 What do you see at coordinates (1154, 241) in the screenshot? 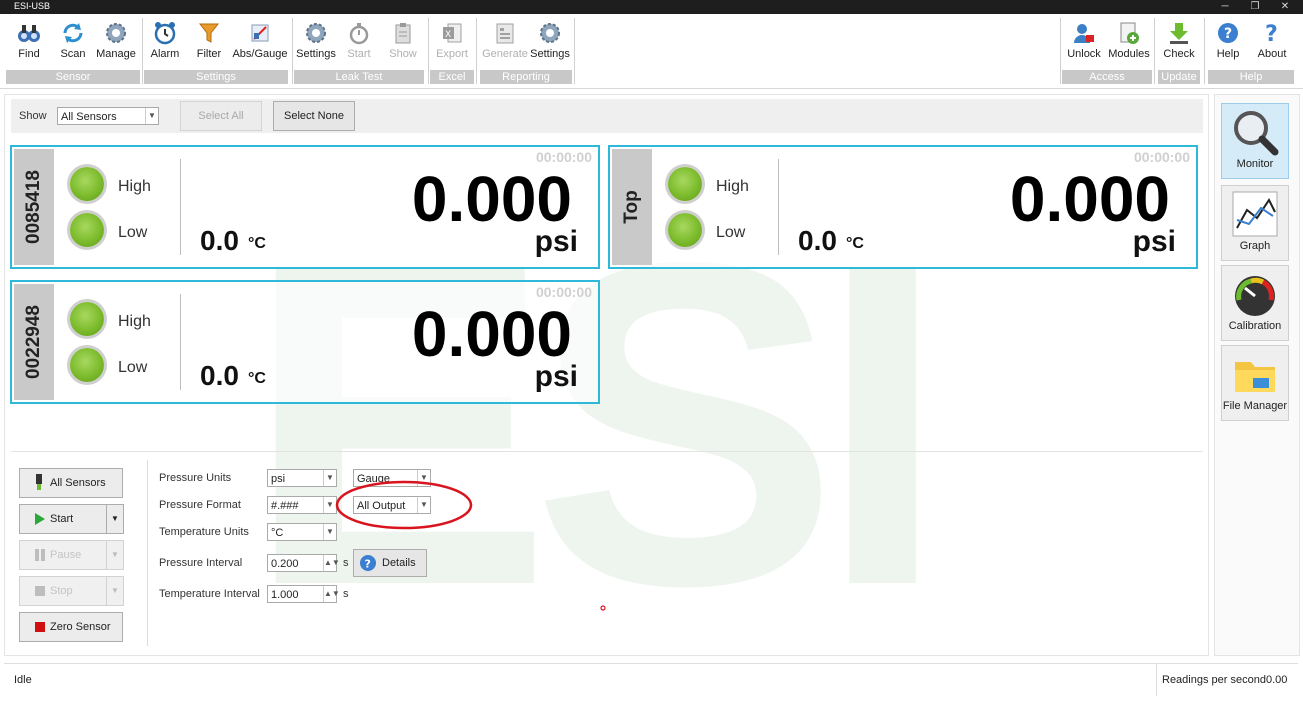
I see `pressure-unit: psi` at bounding box center [1154, 241].